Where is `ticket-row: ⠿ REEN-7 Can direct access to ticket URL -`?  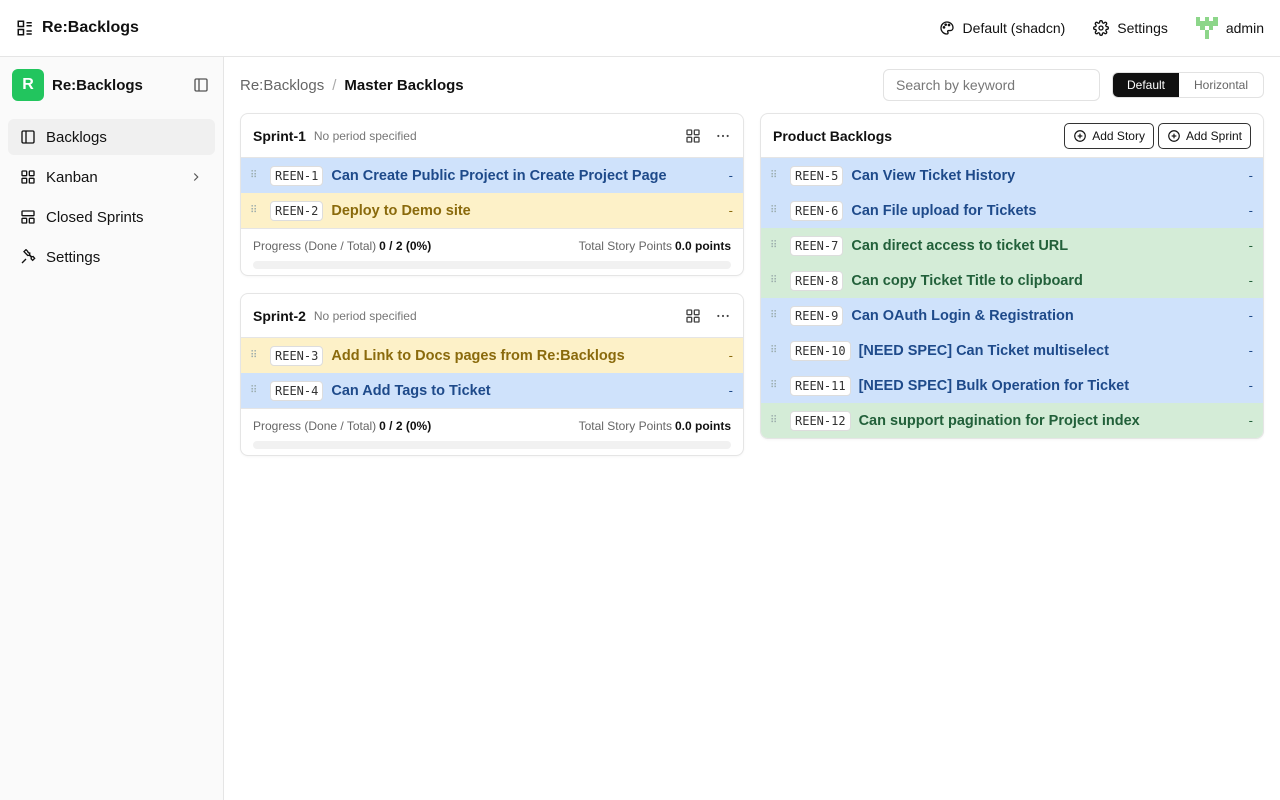 ticket-row: ⠿ REEN-7 Can direct access to ticket URL - is located at coordinates (1012, 245).